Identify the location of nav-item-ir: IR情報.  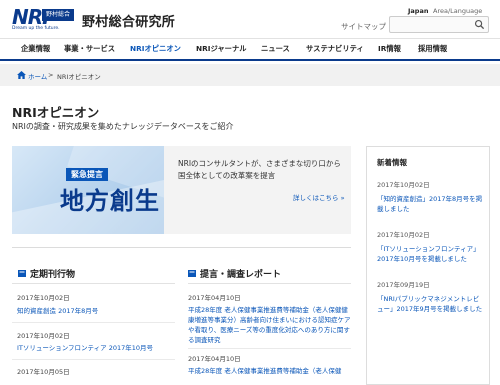
(389, 49).